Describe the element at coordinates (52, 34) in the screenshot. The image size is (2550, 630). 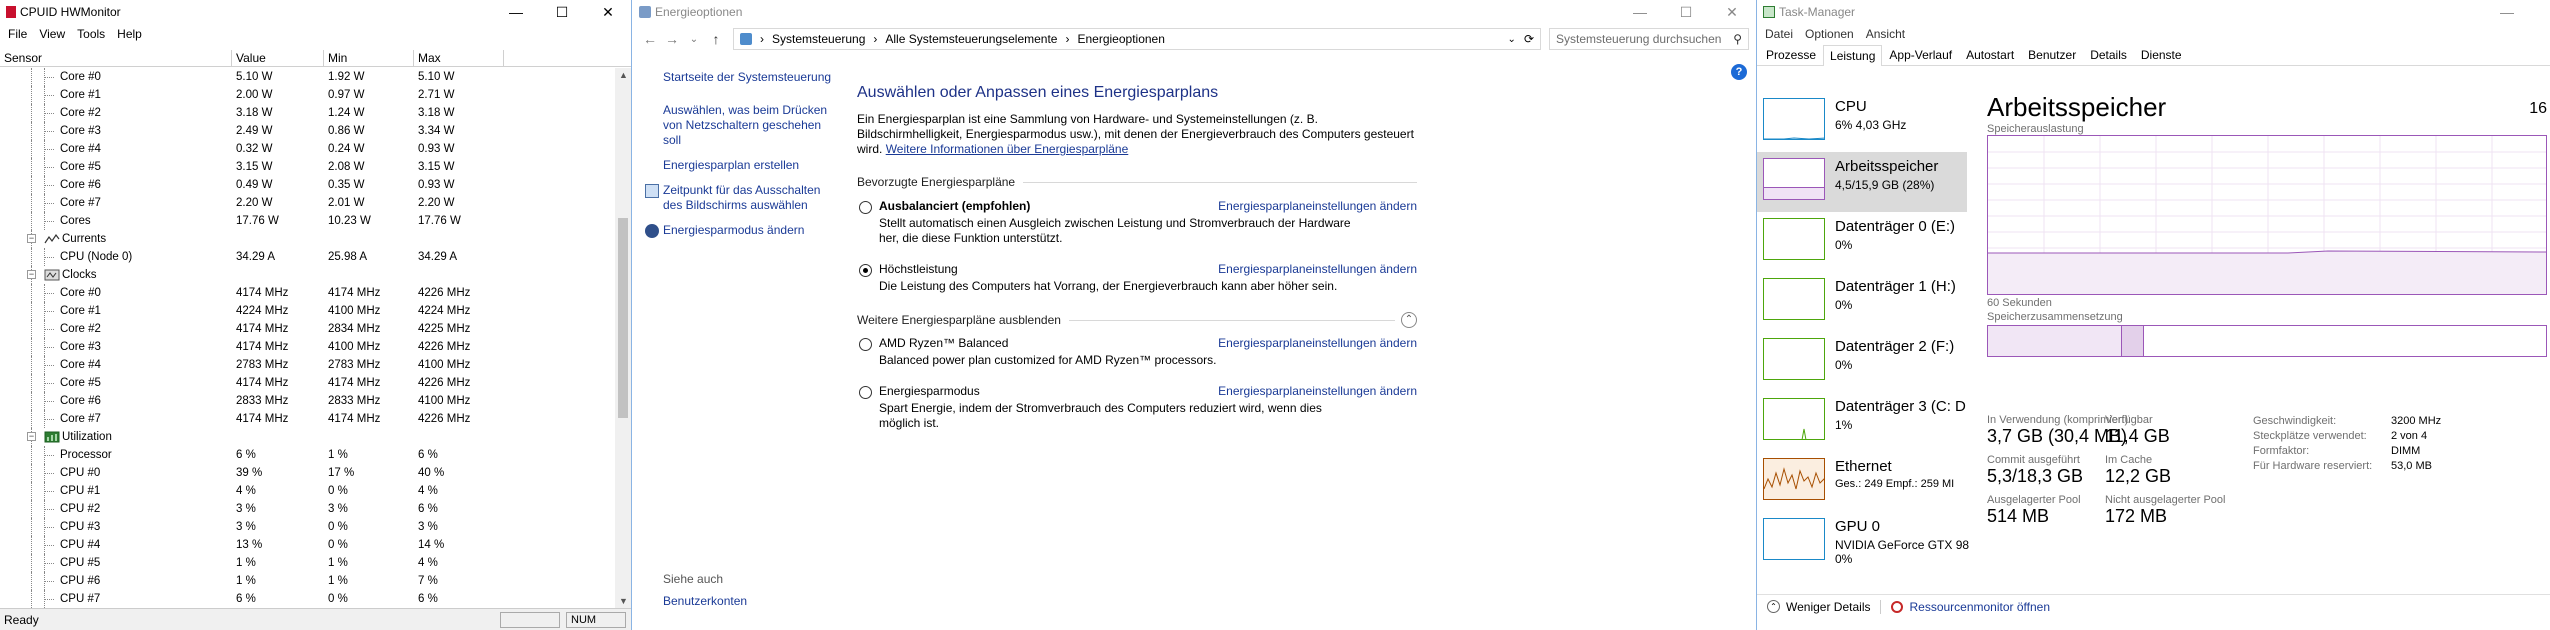
I see `menu-view: View` at that location.